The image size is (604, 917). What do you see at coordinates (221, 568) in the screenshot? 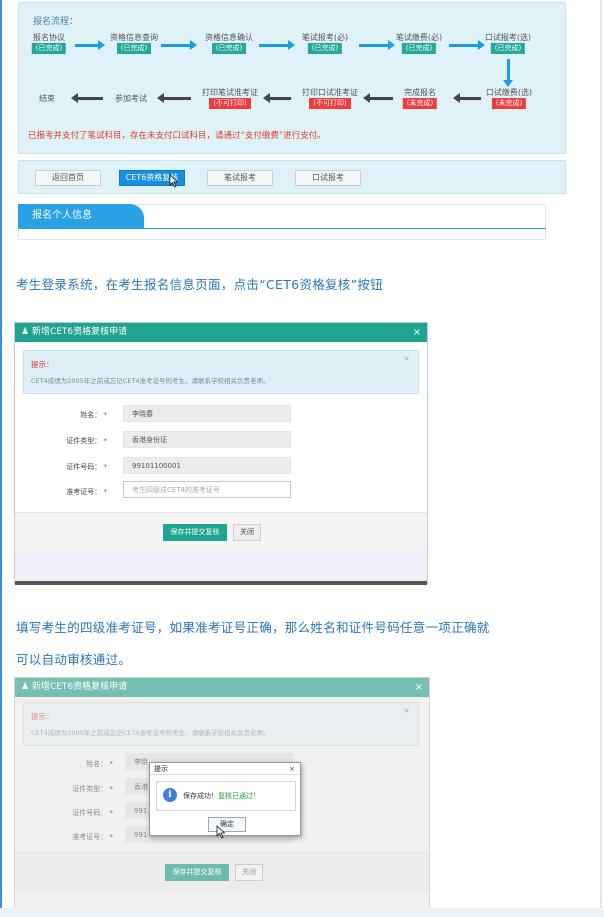
I see `dialog-backdrop` at bounding box center [221, 568].